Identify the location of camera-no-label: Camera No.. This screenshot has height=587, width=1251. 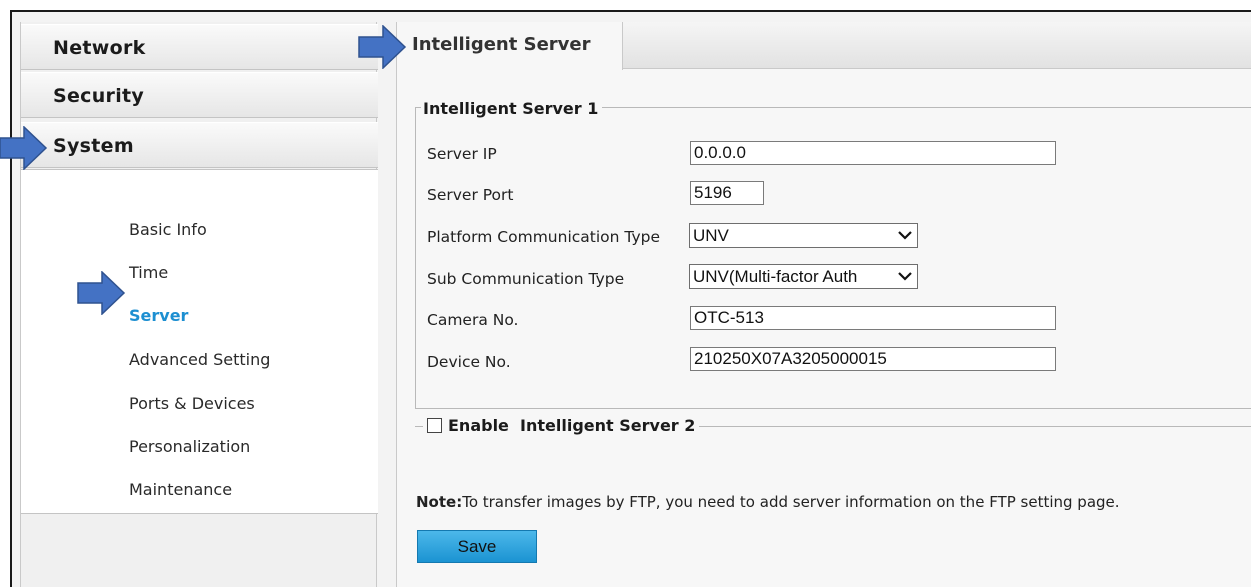
(473, 320).